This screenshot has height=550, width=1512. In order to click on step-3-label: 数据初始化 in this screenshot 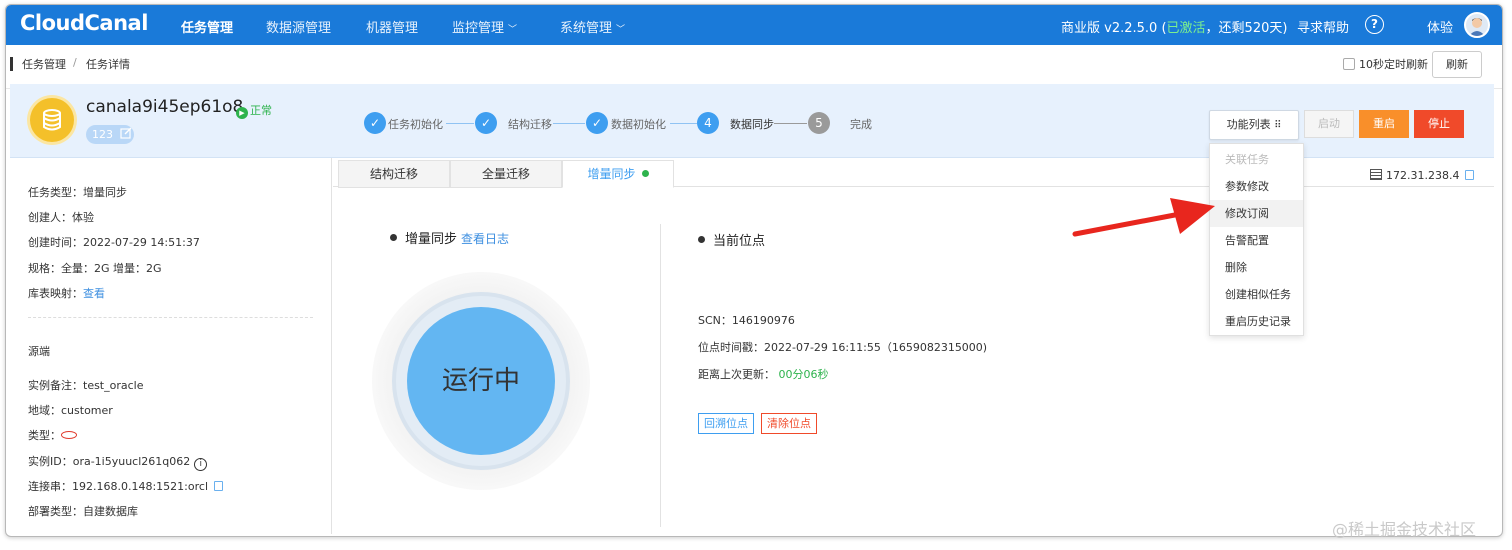, I will do `click(638, 124)`.